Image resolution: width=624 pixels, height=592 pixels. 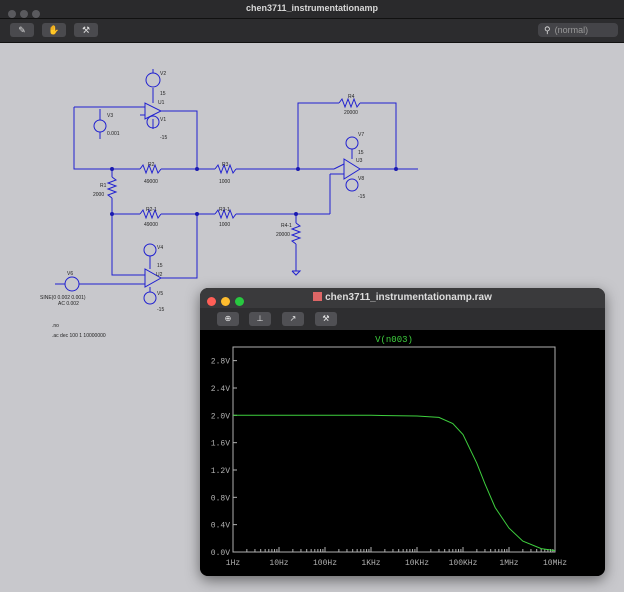 I want to click on label-v5: V5, so click(x=160, y=294).